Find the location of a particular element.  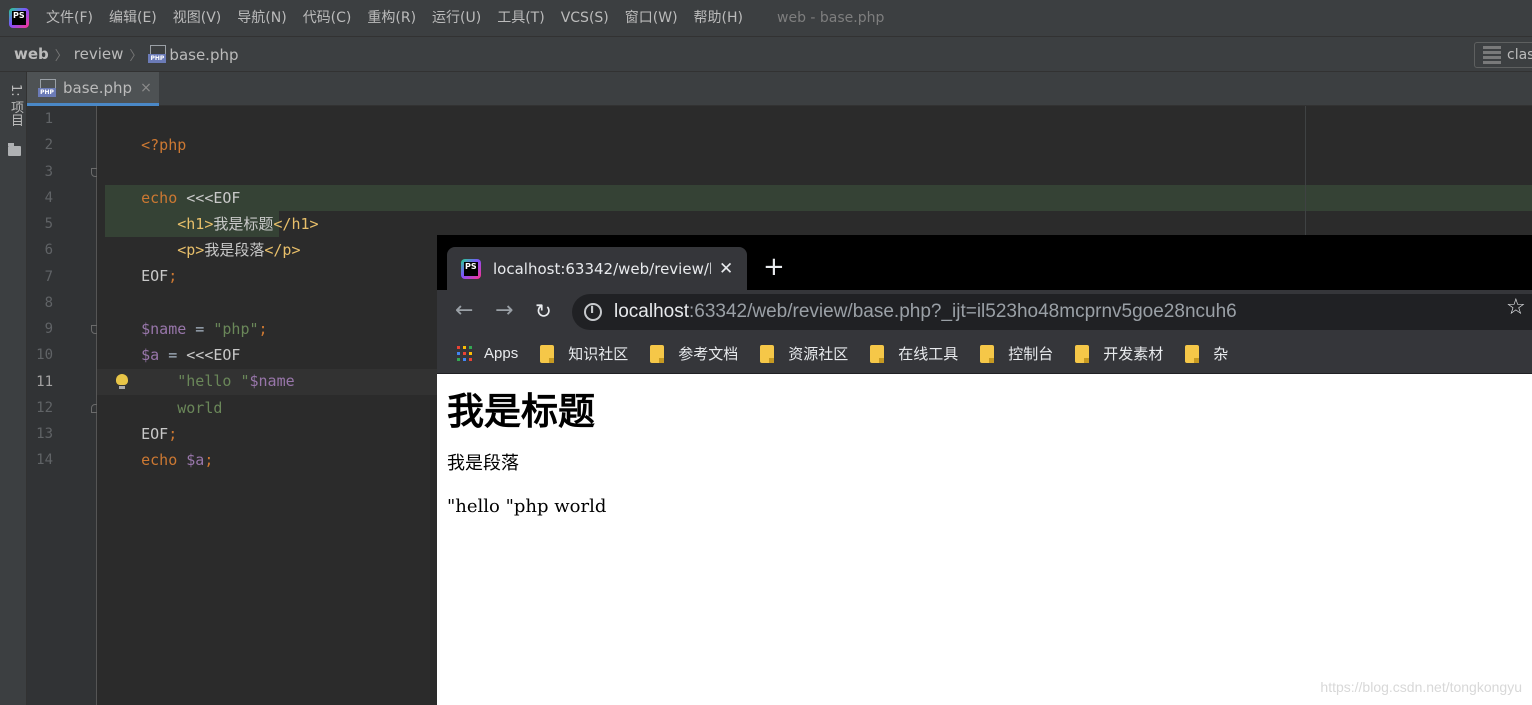

phpstorm-favicon-icon: PS is located at coordinates (471, 268).